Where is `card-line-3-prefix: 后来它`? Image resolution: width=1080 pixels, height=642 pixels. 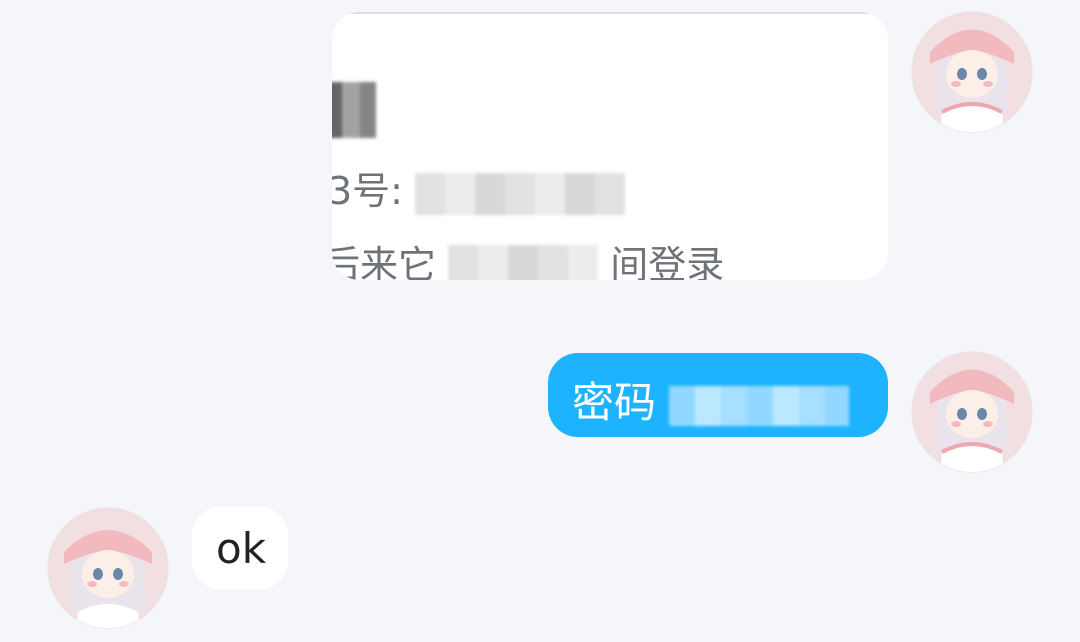
card-line-3-prefix: 后来它 is located at coordinates (384, 261).